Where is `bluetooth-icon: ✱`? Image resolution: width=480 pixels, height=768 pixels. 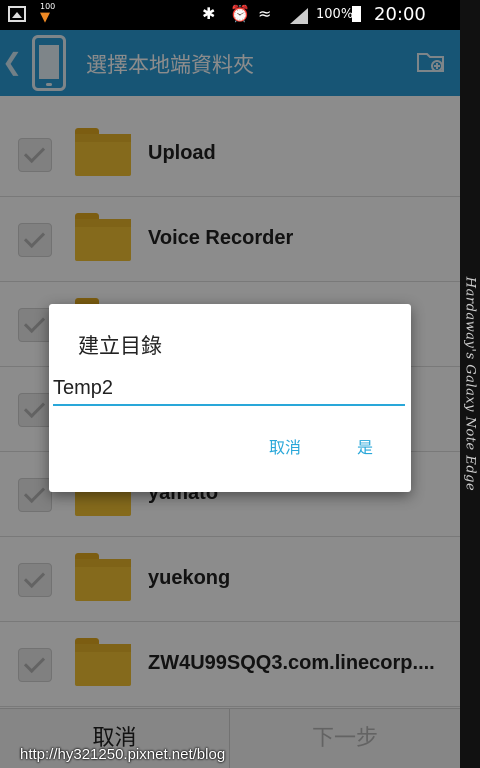
bluetooth-icon: ✱ is located at coordinates (209, 13).